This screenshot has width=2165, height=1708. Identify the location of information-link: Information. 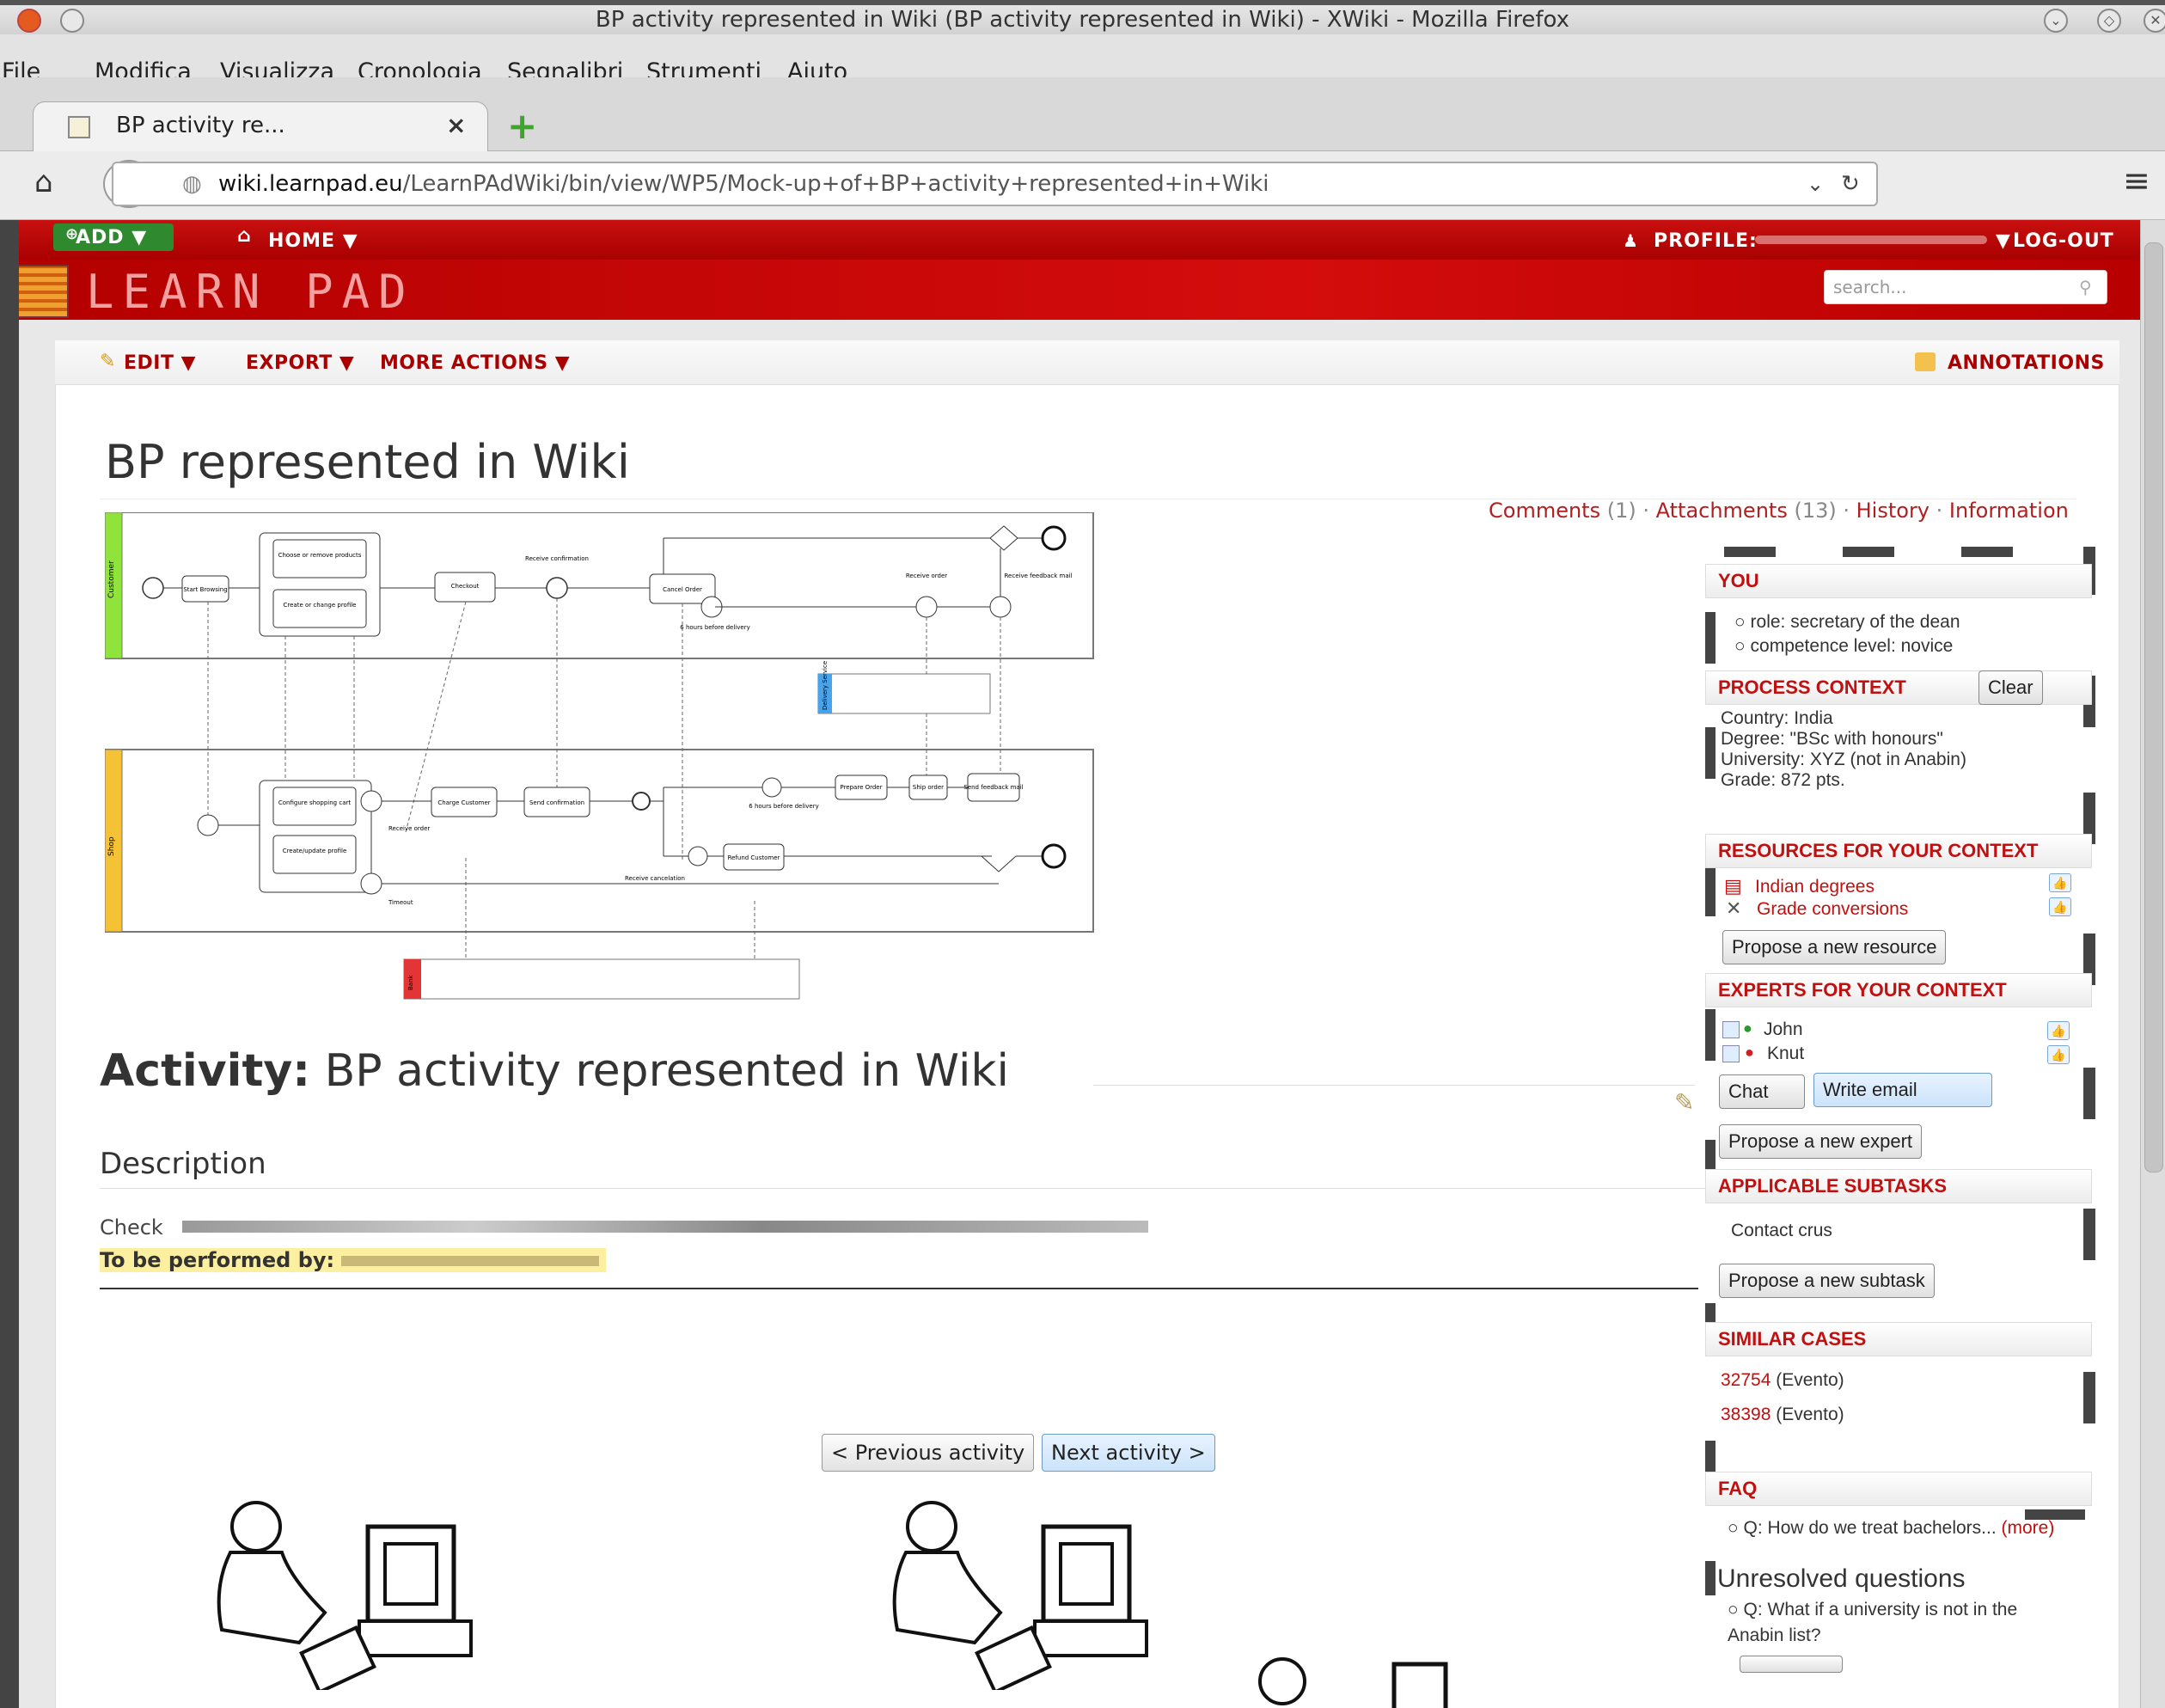
(2009, 511).